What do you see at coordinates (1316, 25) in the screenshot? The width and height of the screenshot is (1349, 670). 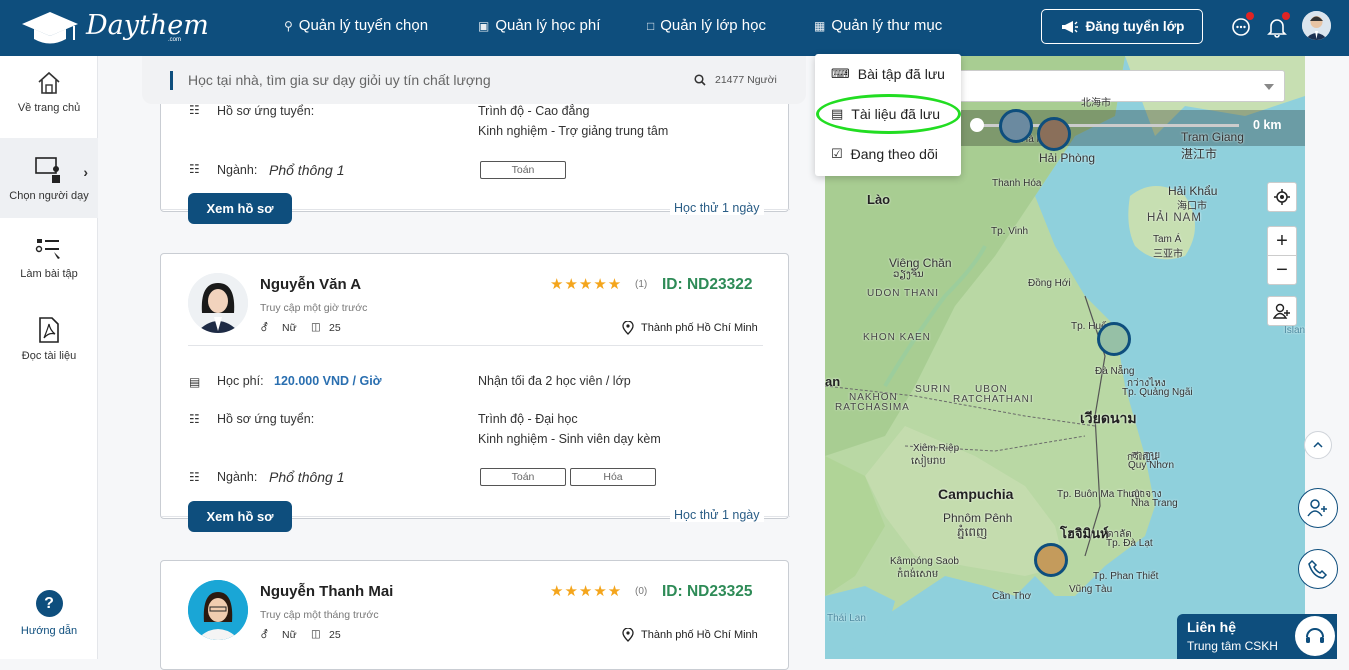 I see `user-avatar` at bounding box center [1316, 25].